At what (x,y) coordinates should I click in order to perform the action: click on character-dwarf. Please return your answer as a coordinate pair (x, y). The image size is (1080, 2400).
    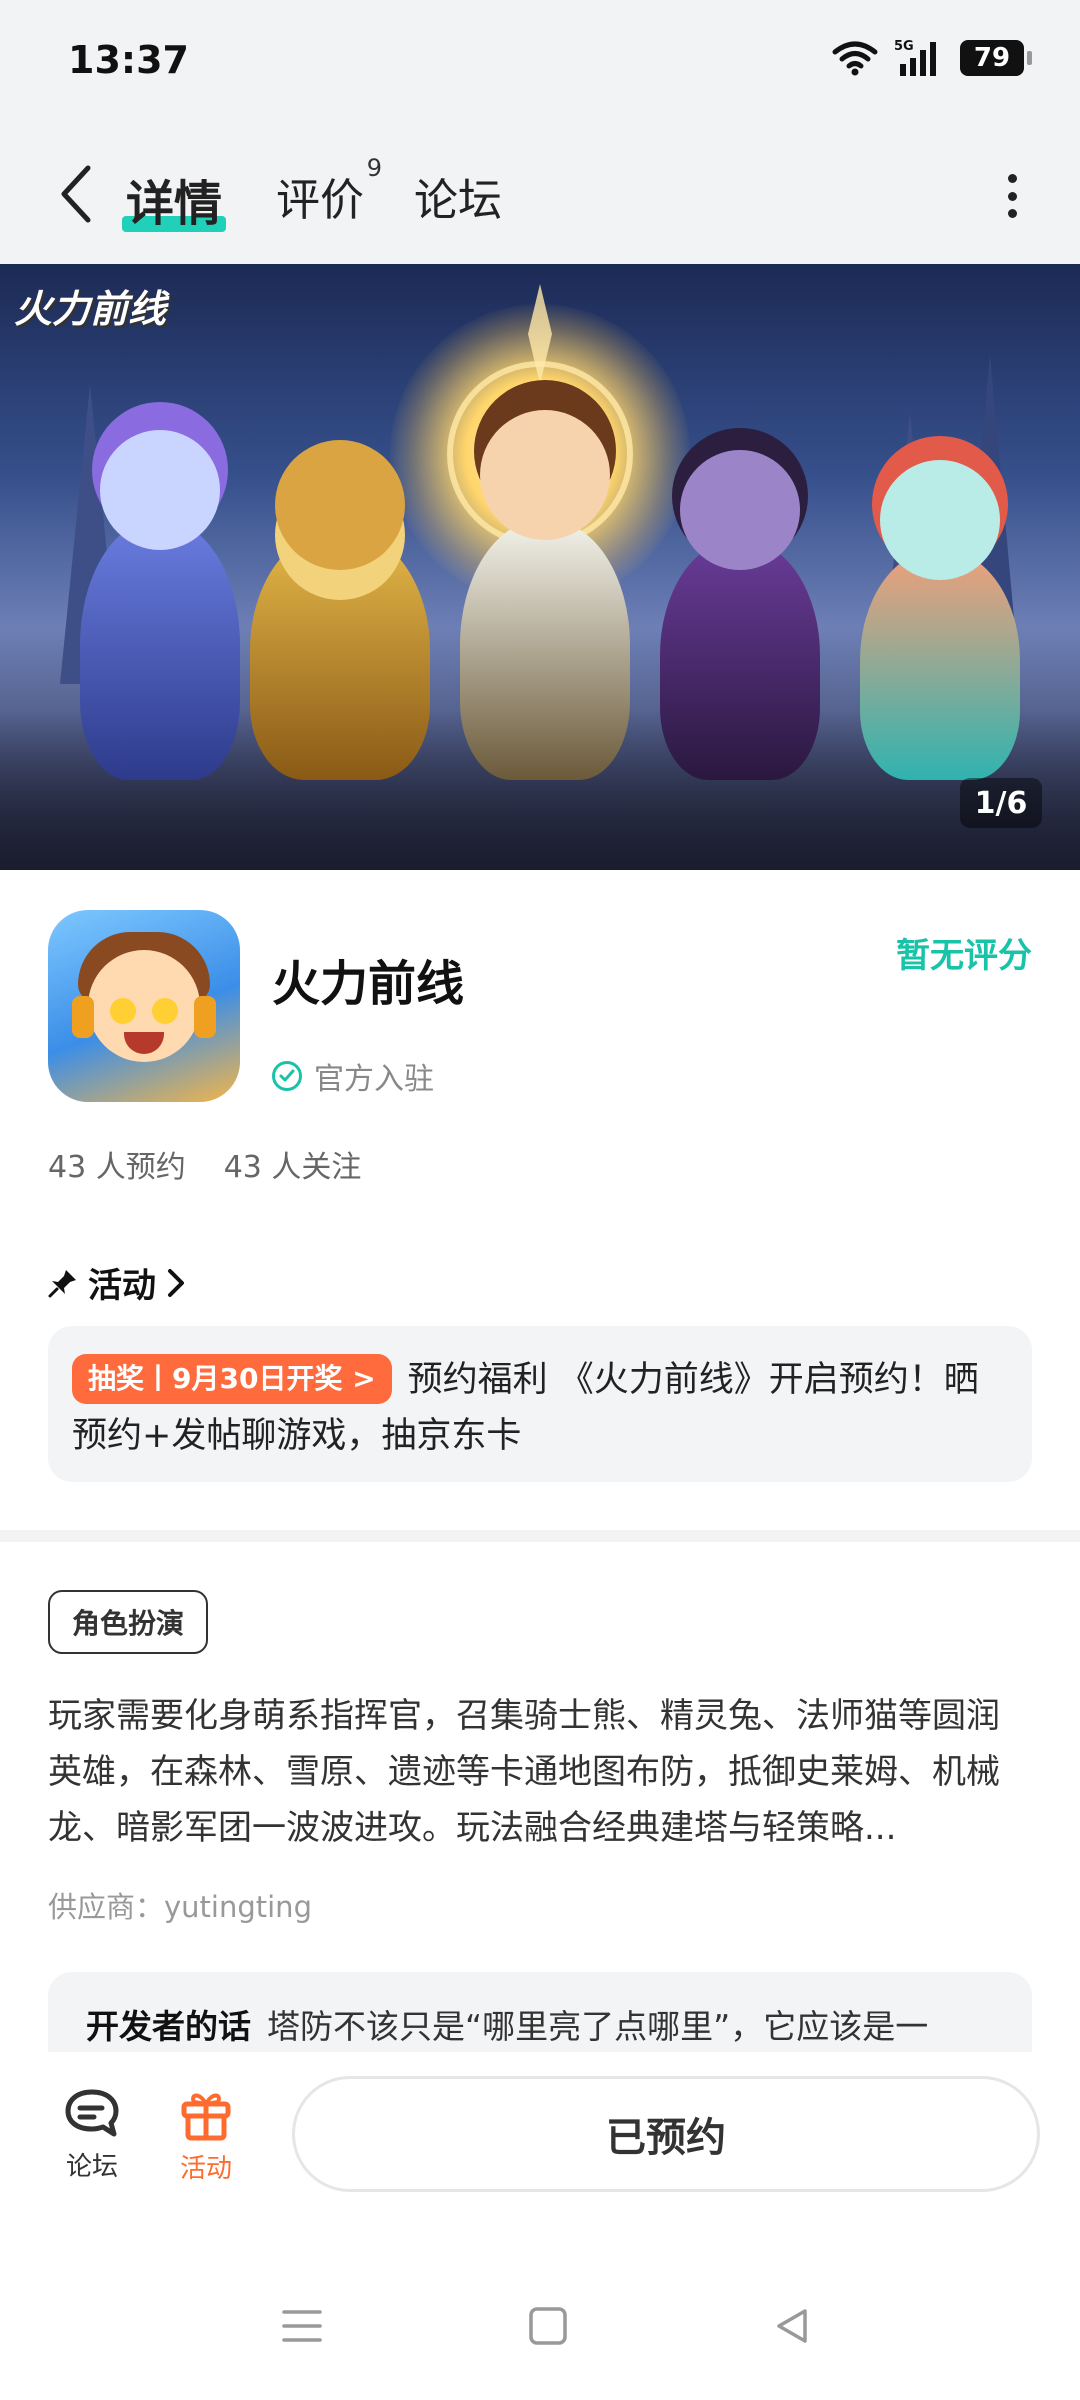
    Looking at the image, I should click on (340, 610).